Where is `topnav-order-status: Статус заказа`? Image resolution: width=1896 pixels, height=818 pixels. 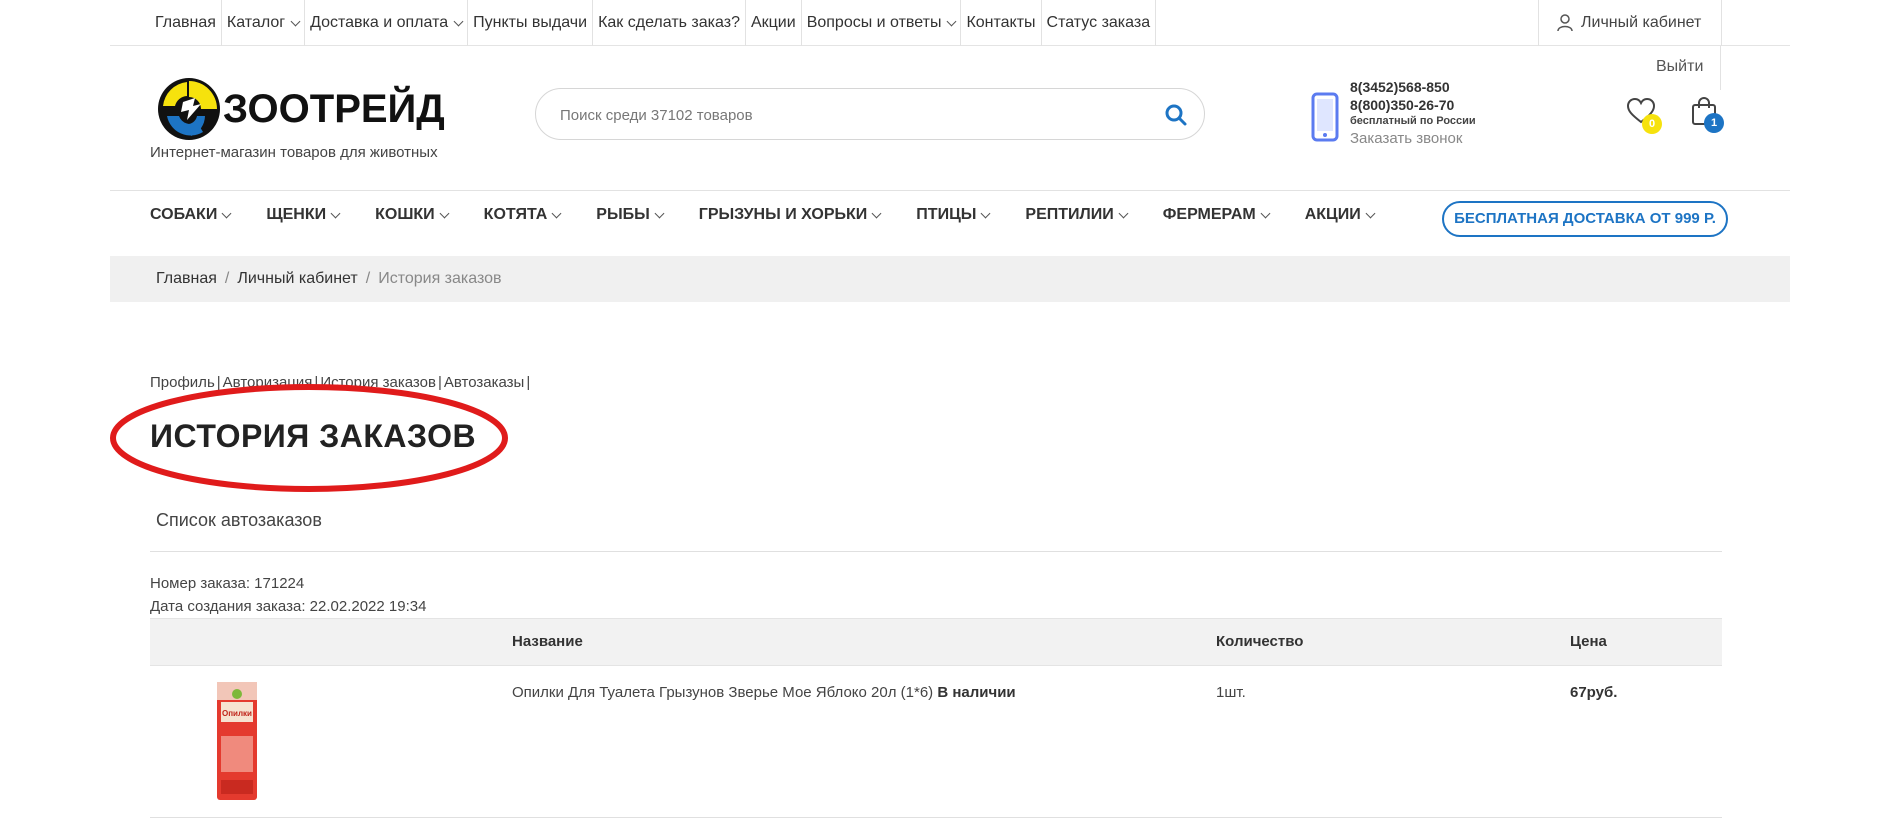 topnav-order-status: Статус заказа is located at coordinates (1099, 23).